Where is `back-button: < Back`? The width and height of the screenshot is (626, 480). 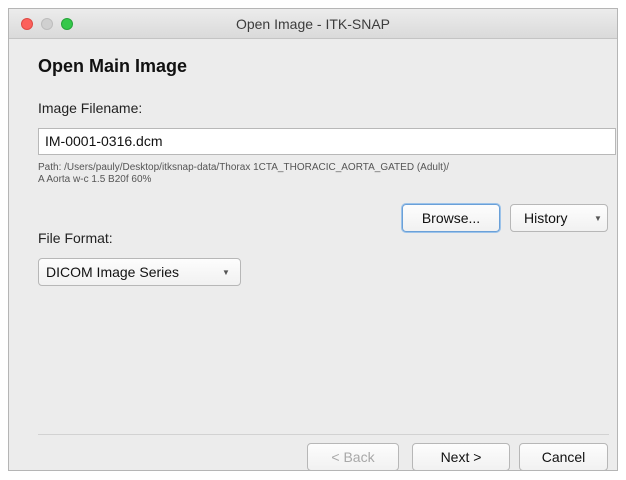
back-button: < Back is located at coordinates (353, 456).